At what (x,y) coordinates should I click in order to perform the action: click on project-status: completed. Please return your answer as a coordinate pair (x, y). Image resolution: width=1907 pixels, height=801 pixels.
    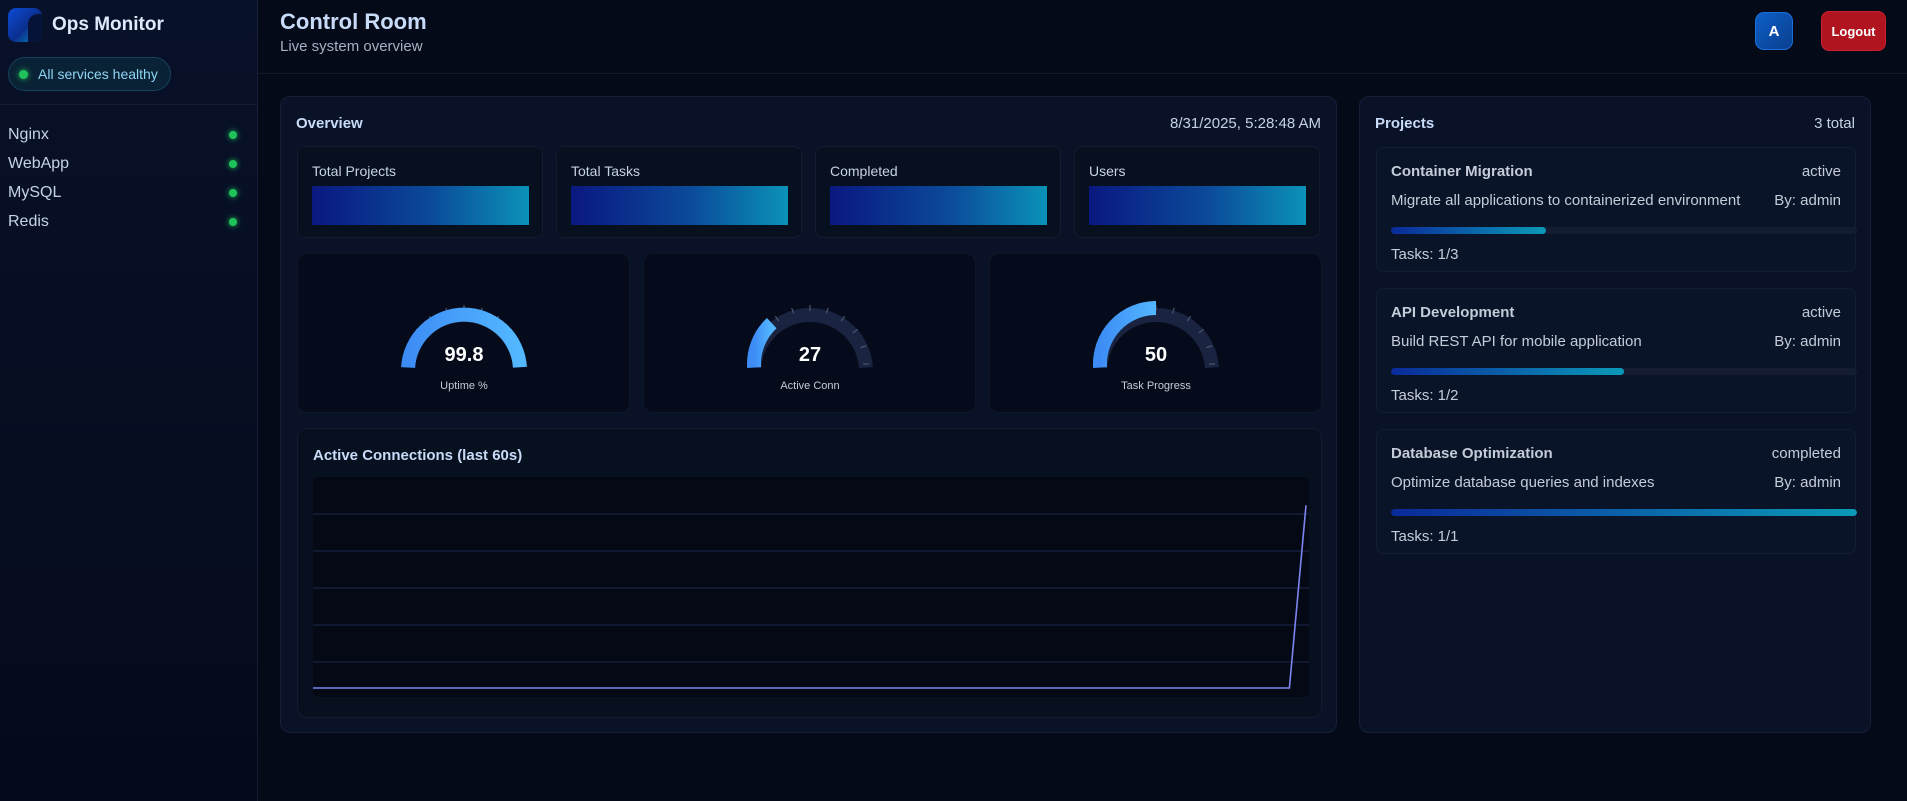
    Looking at the image, I should click on (1806, 453).